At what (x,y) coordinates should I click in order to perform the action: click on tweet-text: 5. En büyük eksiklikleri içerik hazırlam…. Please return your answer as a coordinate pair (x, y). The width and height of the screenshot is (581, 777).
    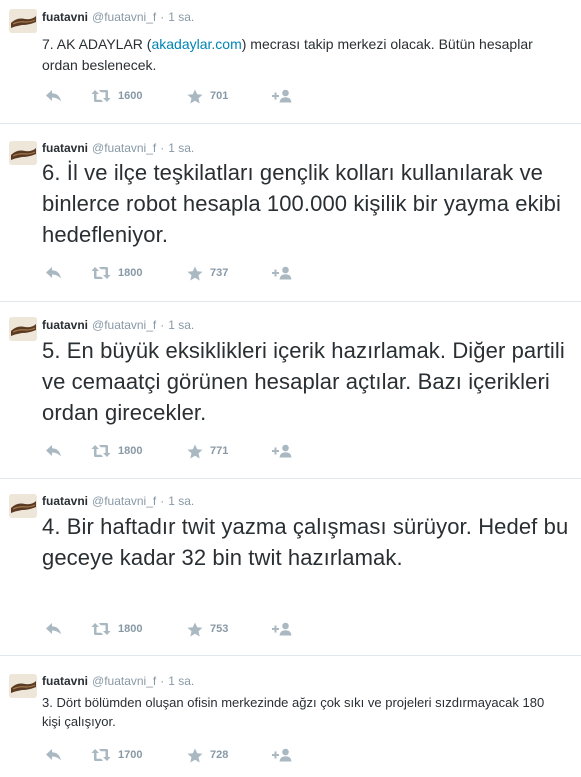
    Looking at the image, I should click on (303, 381).